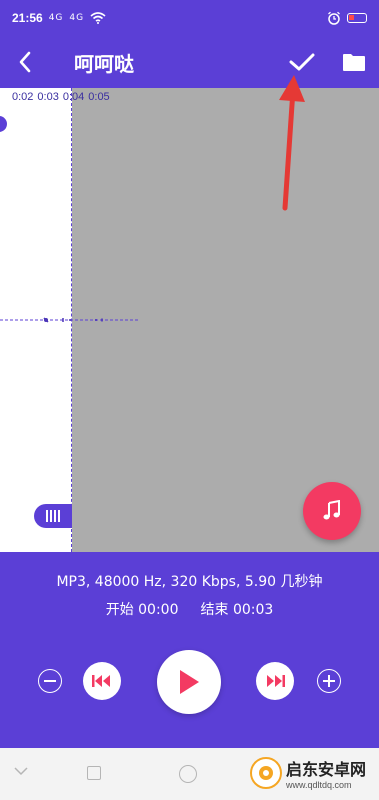 This screenshot has width=379, height=800. I want to click on folder-icon, so click(354, 62).